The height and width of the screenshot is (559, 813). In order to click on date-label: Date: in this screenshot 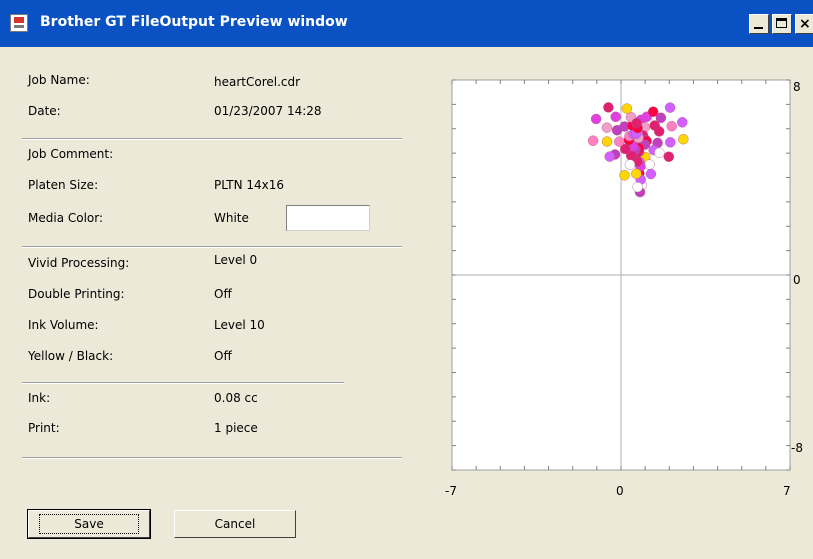, I will do `click(44, 111)`.